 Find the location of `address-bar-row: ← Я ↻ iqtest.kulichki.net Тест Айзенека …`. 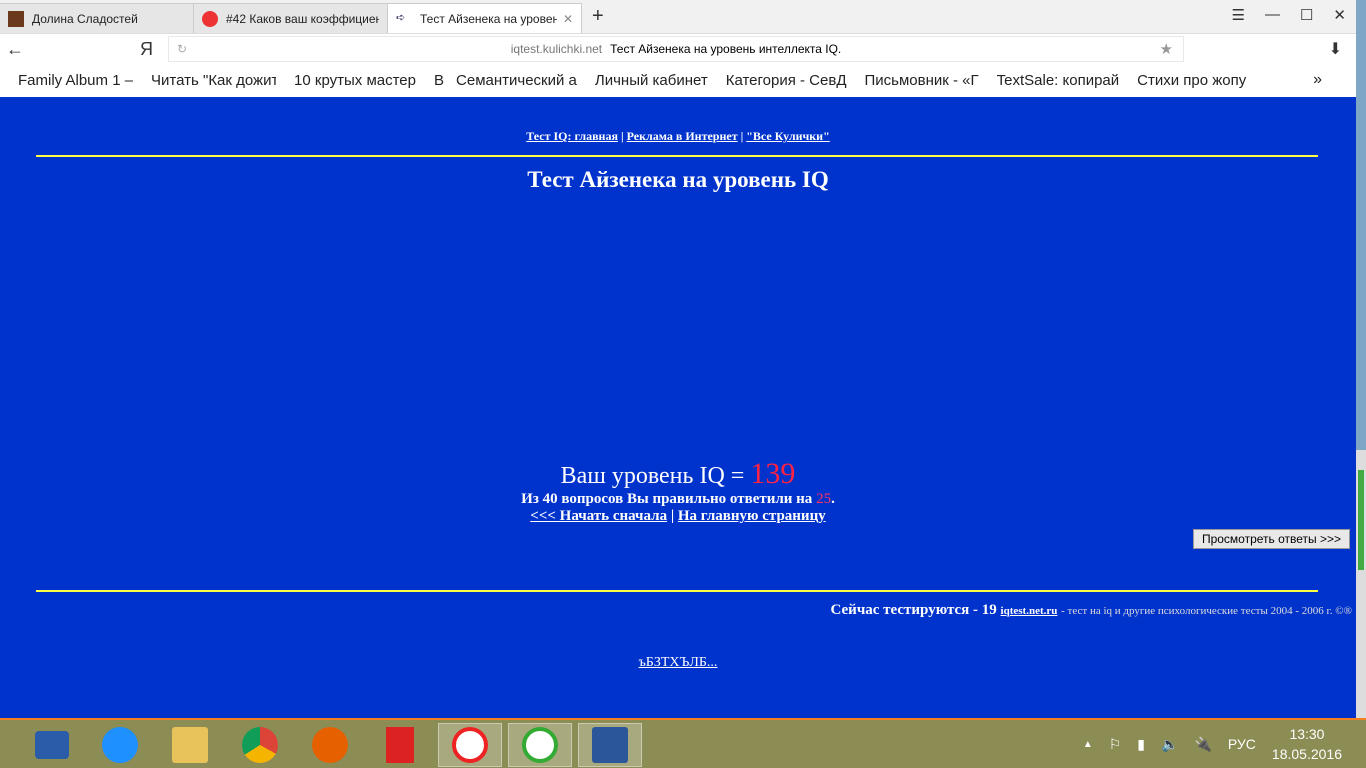

address-bar-row: ← Я ↻ iqtest.kulichki.net Тест Айзенека … is located at coordinates (678, 49).